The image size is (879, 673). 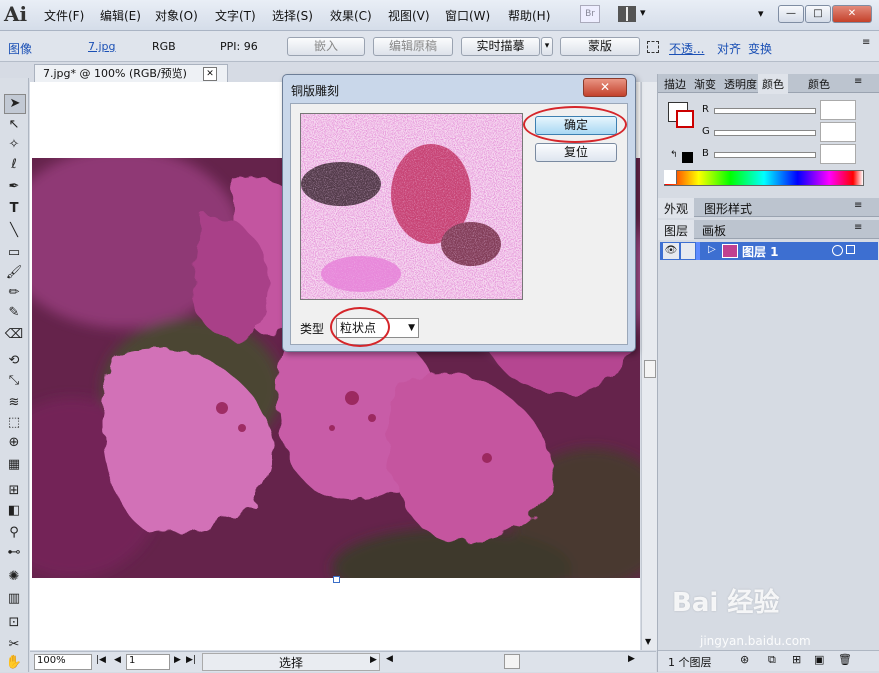 I want to click on layer-row: 👁 ▷ 图层 1, so click(x=769, y=251).